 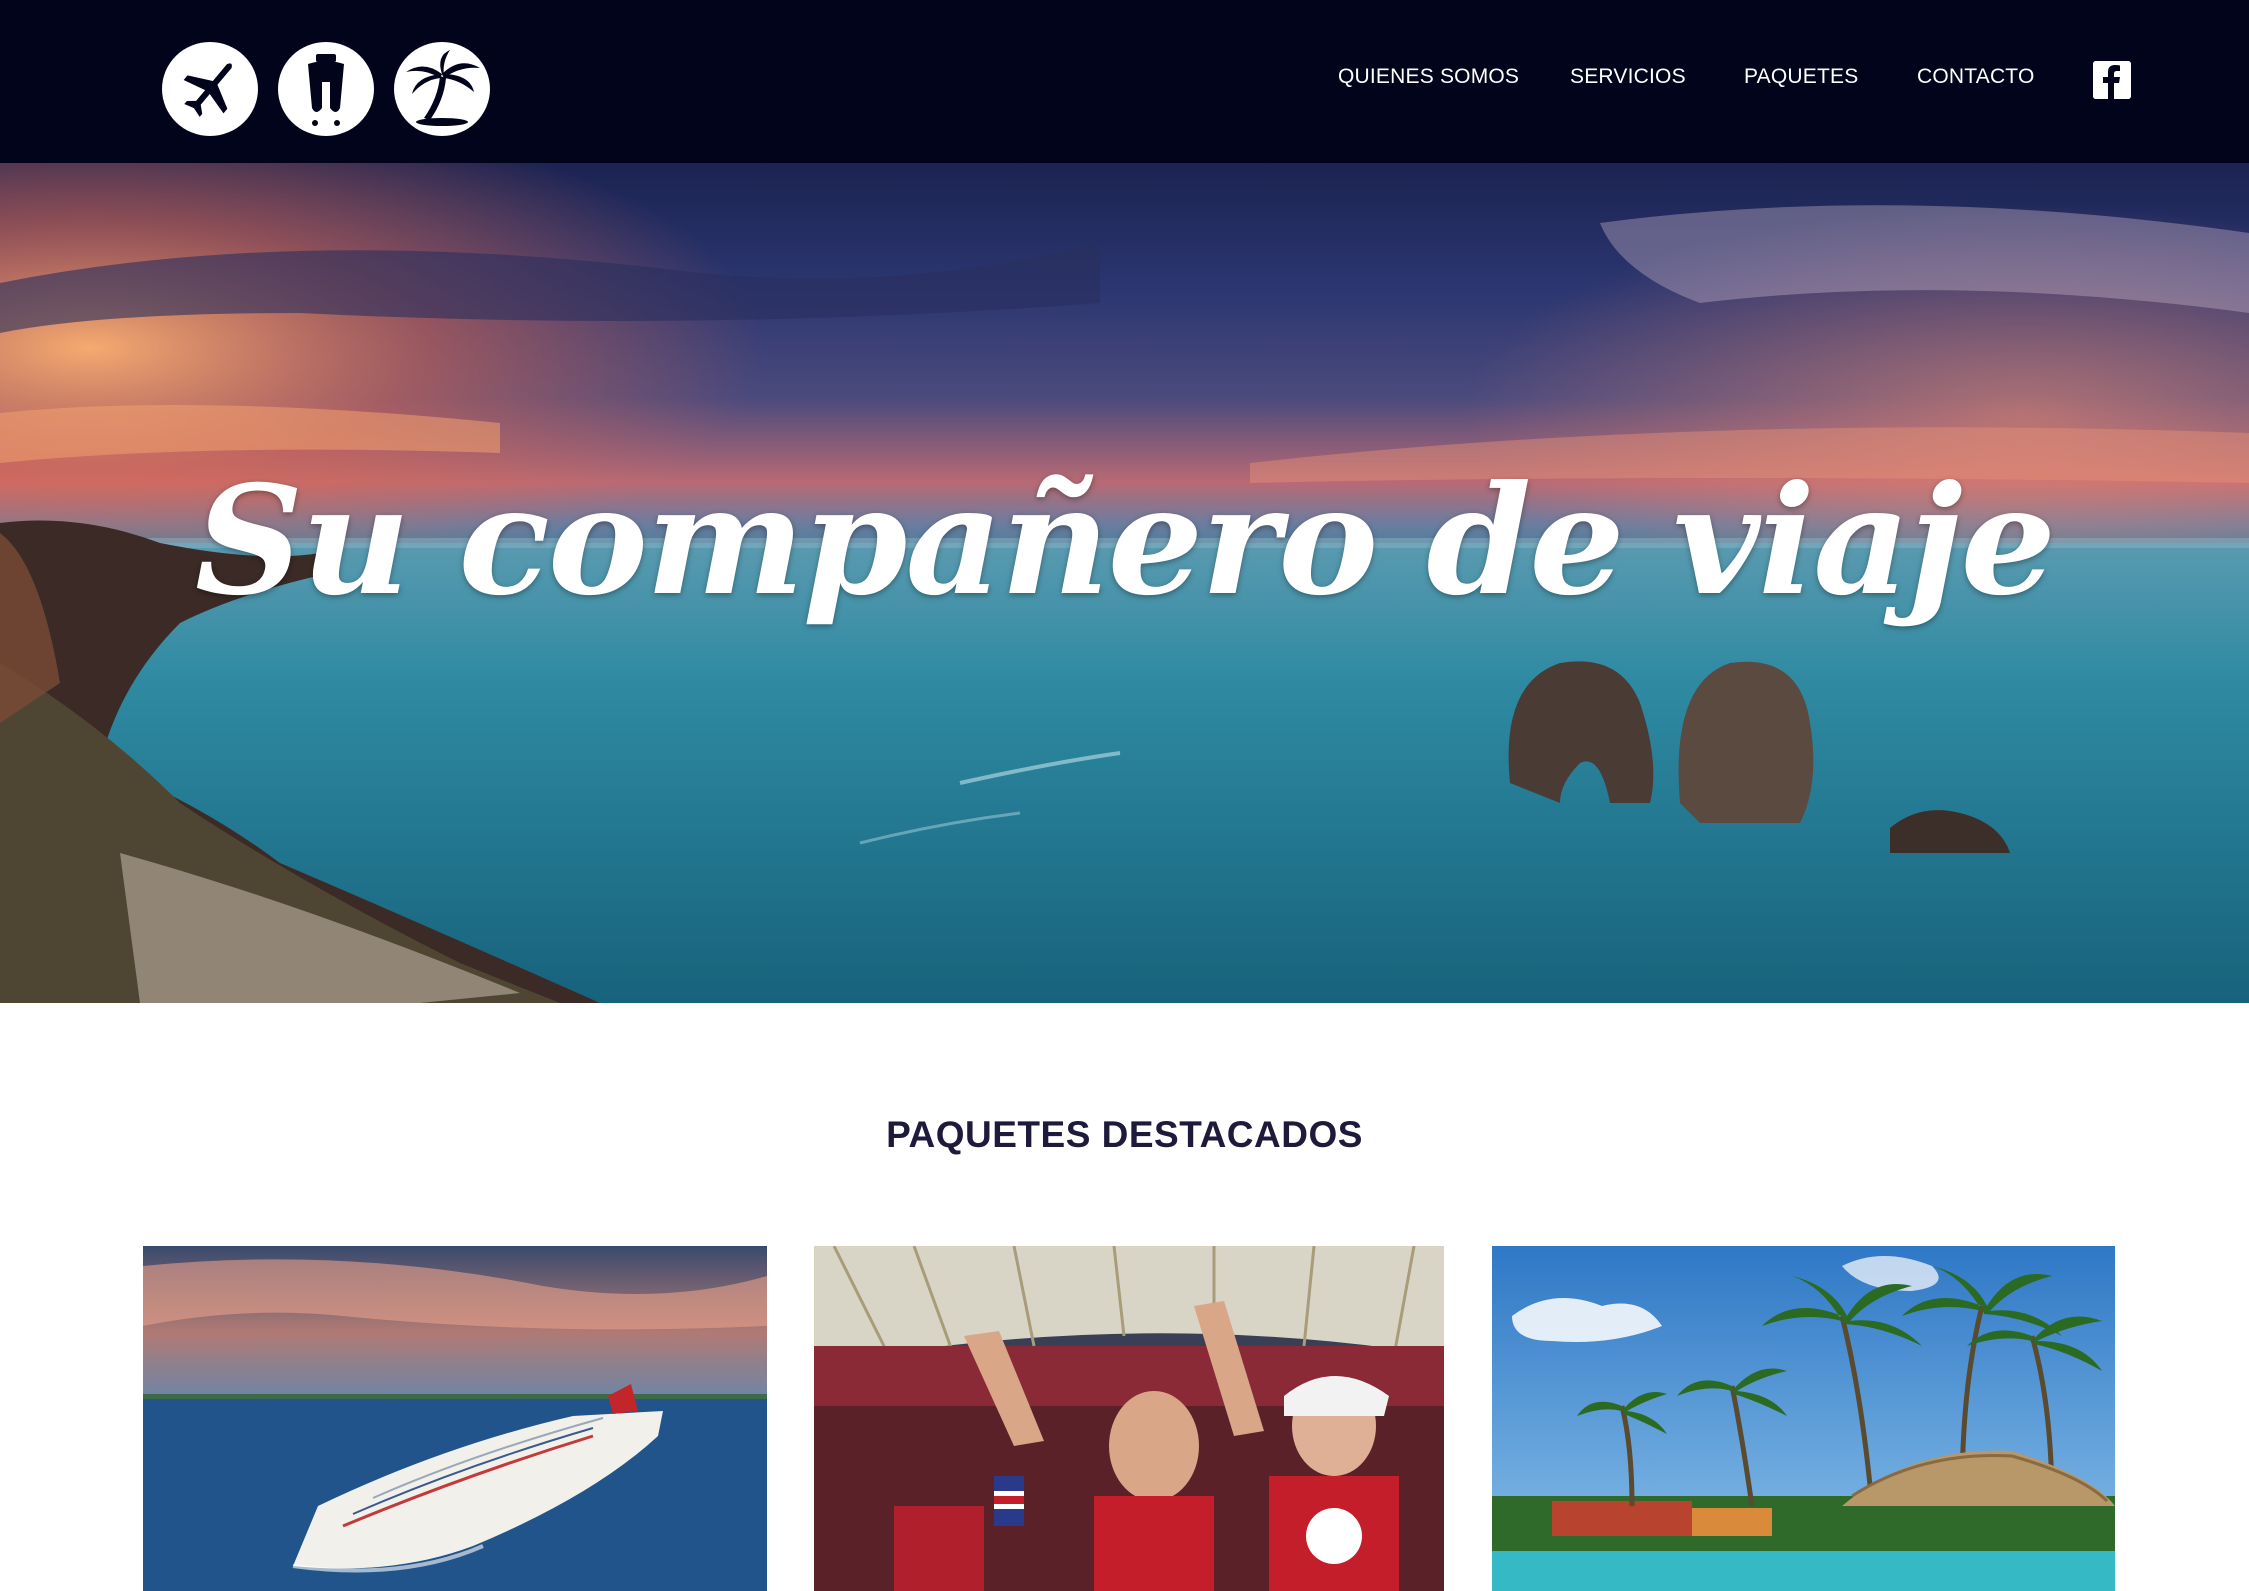 What do you see at coordinates (1124, 1134) in the screenshot?
I see `section-title: PAQUETES DESTACADOS` at bounding box center [1124, 1134].